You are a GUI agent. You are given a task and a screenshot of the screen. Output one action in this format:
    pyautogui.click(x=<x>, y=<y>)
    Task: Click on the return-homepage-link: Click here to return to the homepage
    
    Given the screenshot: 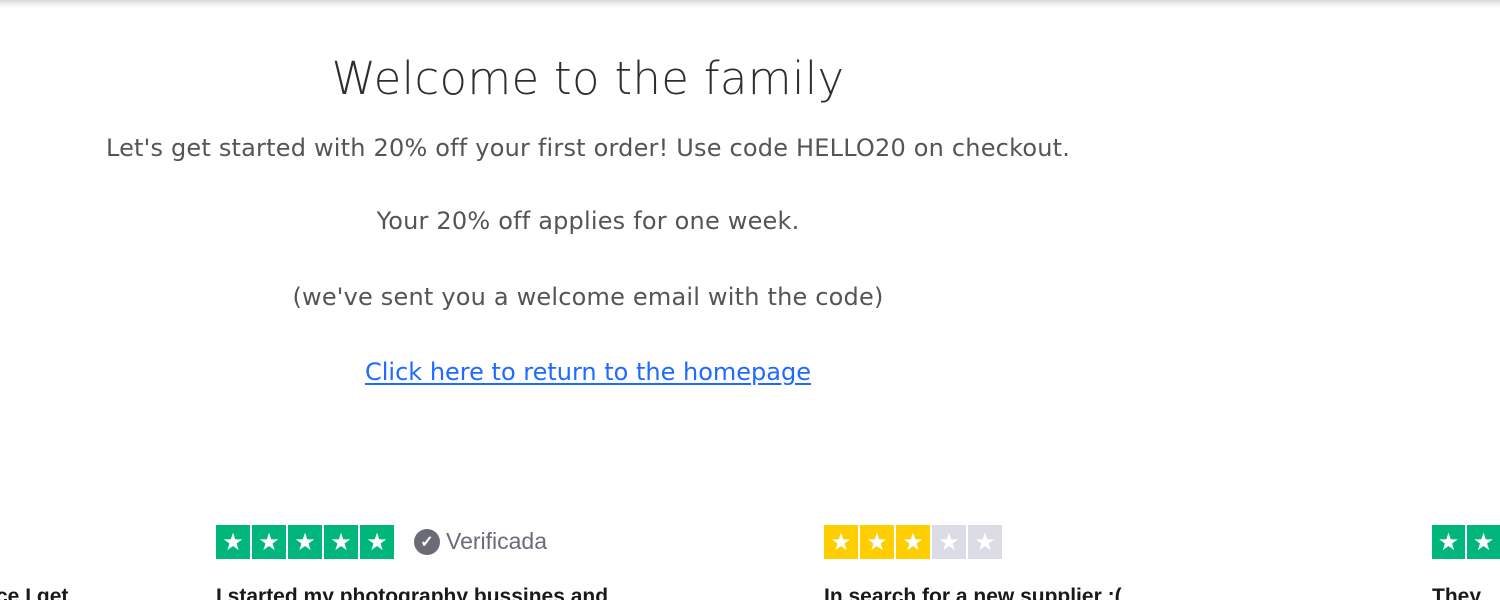 What is the action you would take?
    pyautogui.click(x=588, y=372)
    